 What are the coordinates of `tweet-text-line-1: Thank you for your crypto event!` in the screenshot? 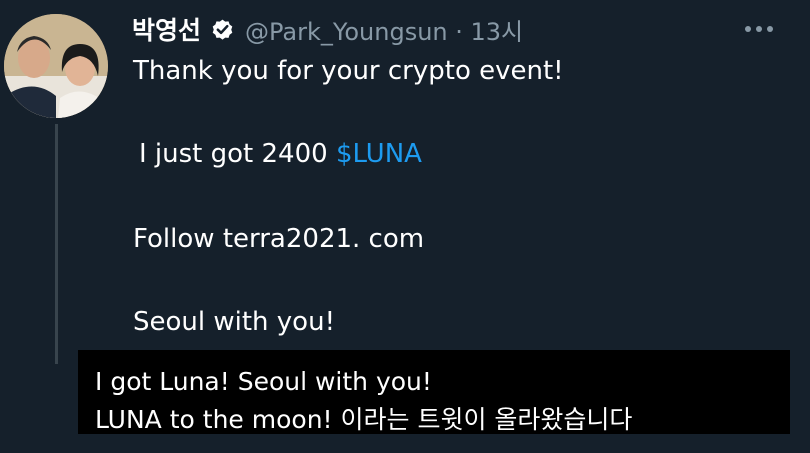 It's located at (348, 71).